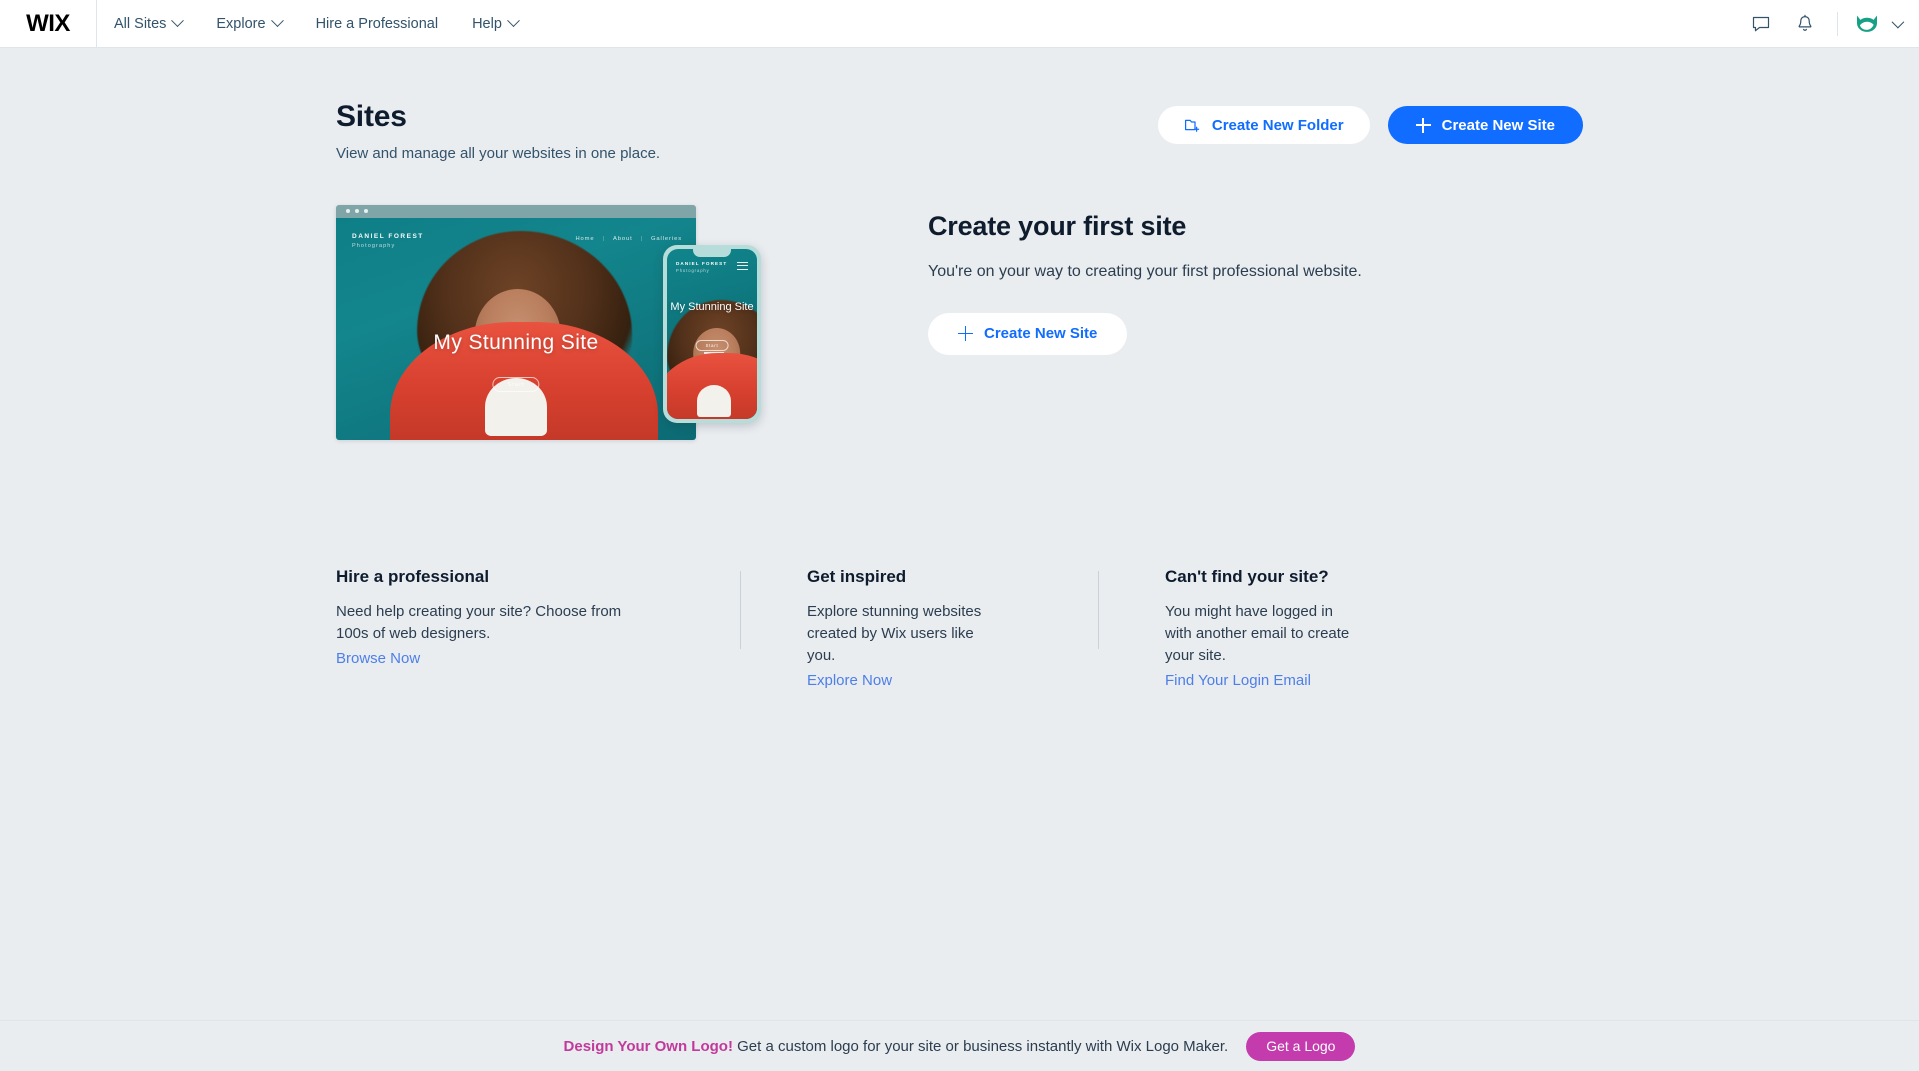 This screenshot has width=1919, height=1071. I want to click on nav-item-label: Help, so click(487, 23).